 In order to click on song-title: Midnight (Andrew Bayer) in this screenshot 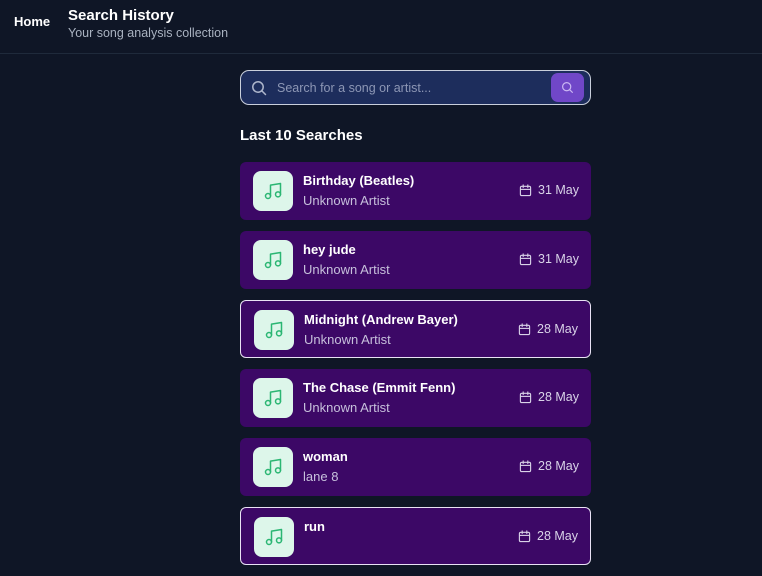, I will do `click(381, 319)`.